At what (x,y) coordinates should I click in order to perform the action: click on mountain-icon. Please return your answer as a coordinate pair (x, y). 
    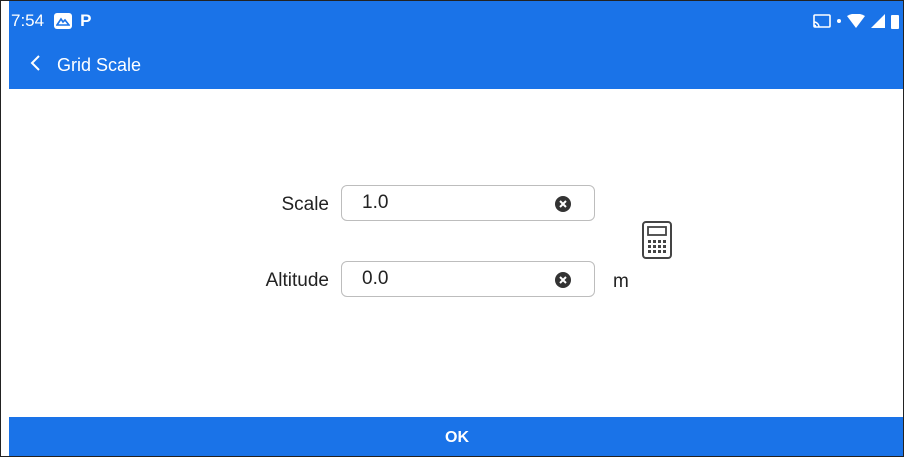
    Looking at the image, I should click on (63, 21).